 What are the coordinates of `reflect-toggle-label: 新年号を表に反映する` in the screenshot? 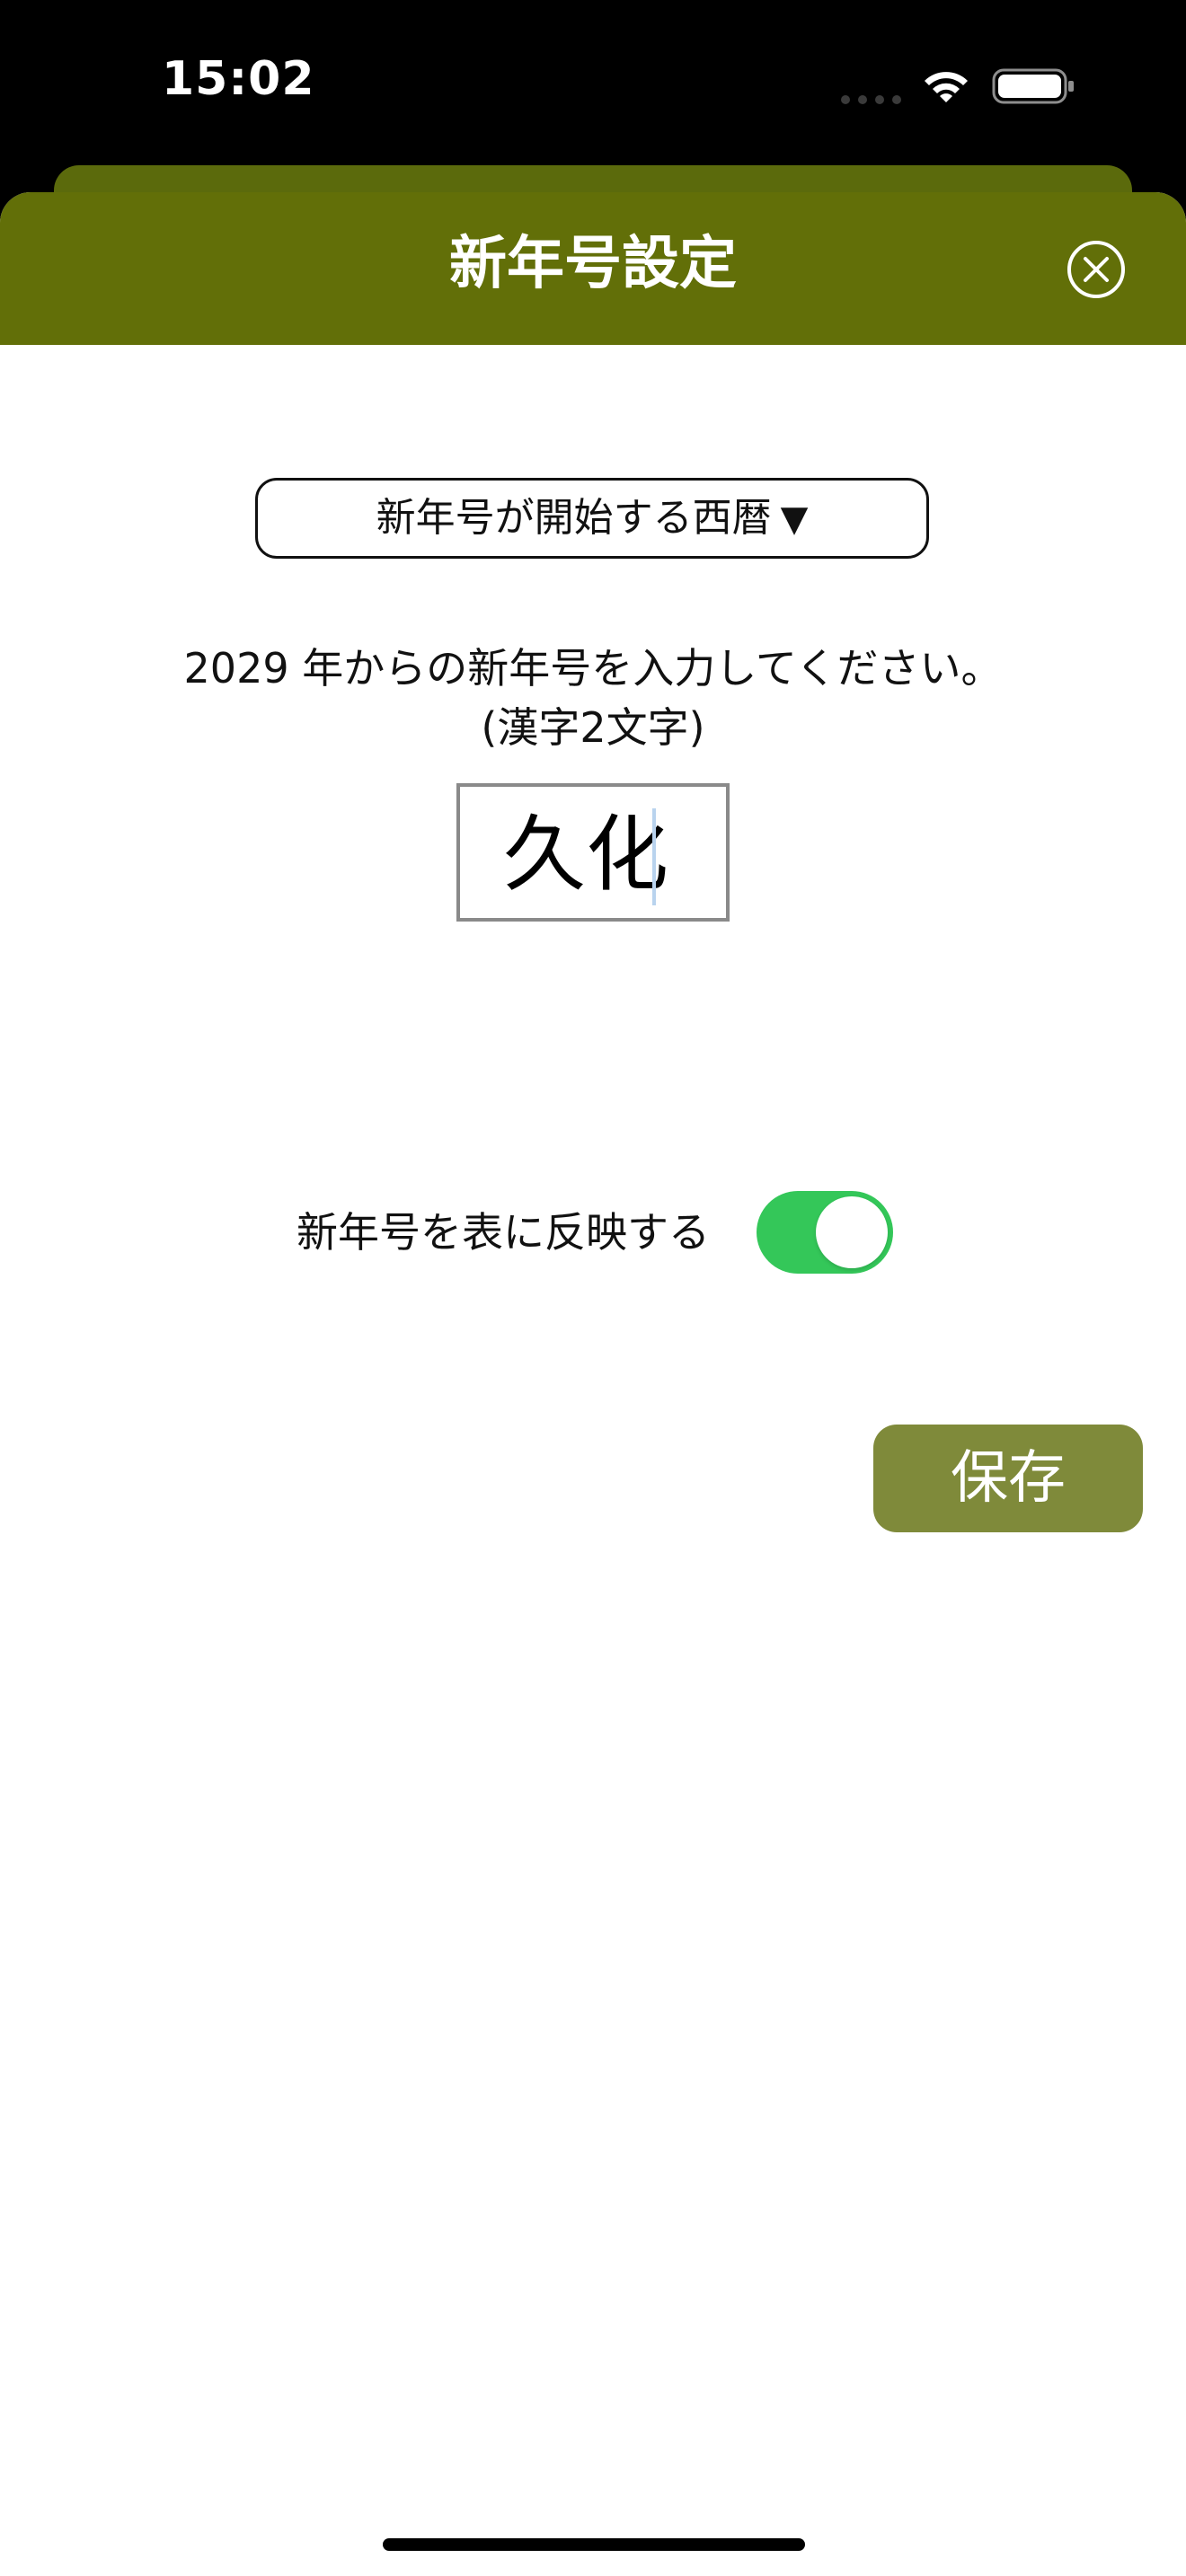 It's located at (503, 1232).